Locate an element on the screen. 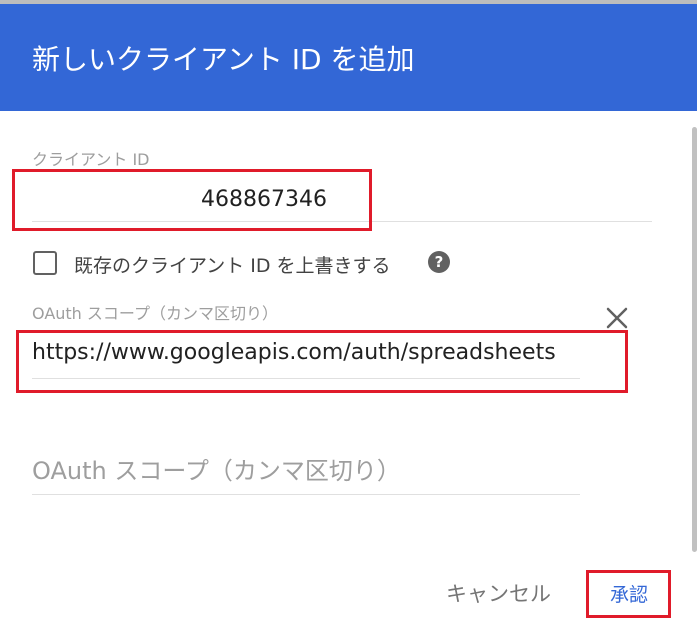  client-id-input is located at coordinates (342, 202).